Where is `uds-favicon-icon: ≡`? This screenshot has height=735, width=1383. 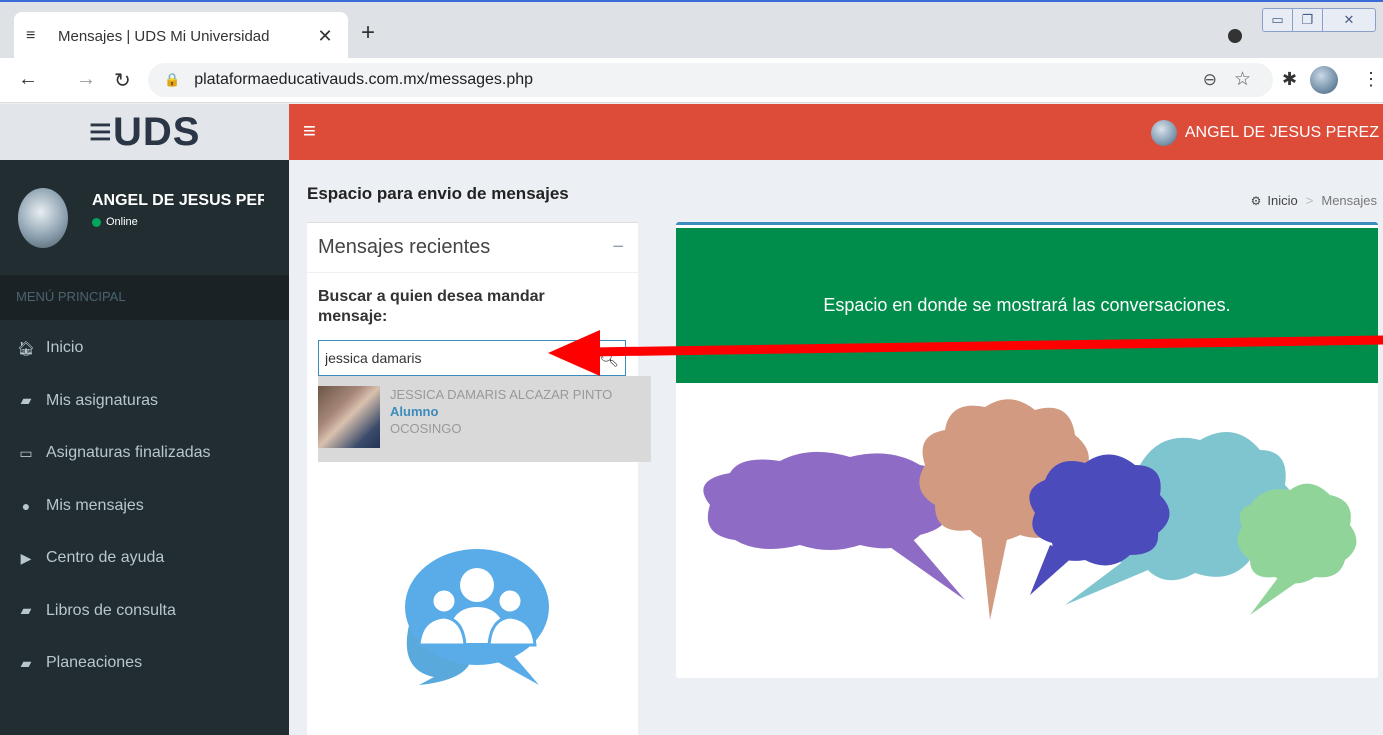 uds-favicon-icon: ≡ is located at coordinates (31, 35).